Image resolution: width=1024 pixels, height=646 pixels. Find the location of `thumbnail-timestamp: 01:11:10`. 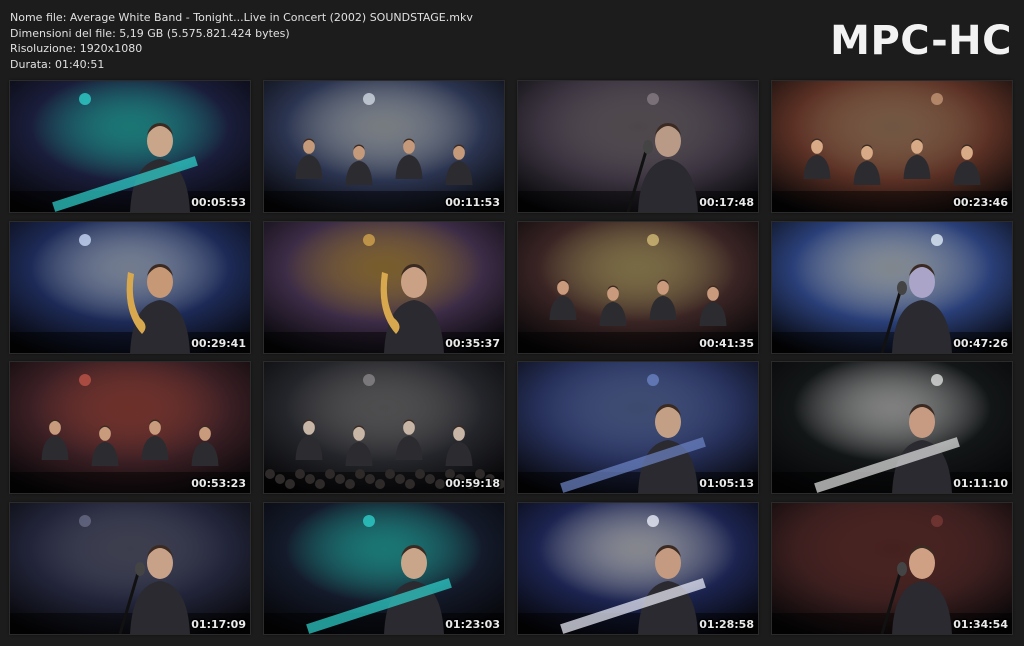

thumbnail-timestamp: 01:11:10 is located at coordinates (980, 483).